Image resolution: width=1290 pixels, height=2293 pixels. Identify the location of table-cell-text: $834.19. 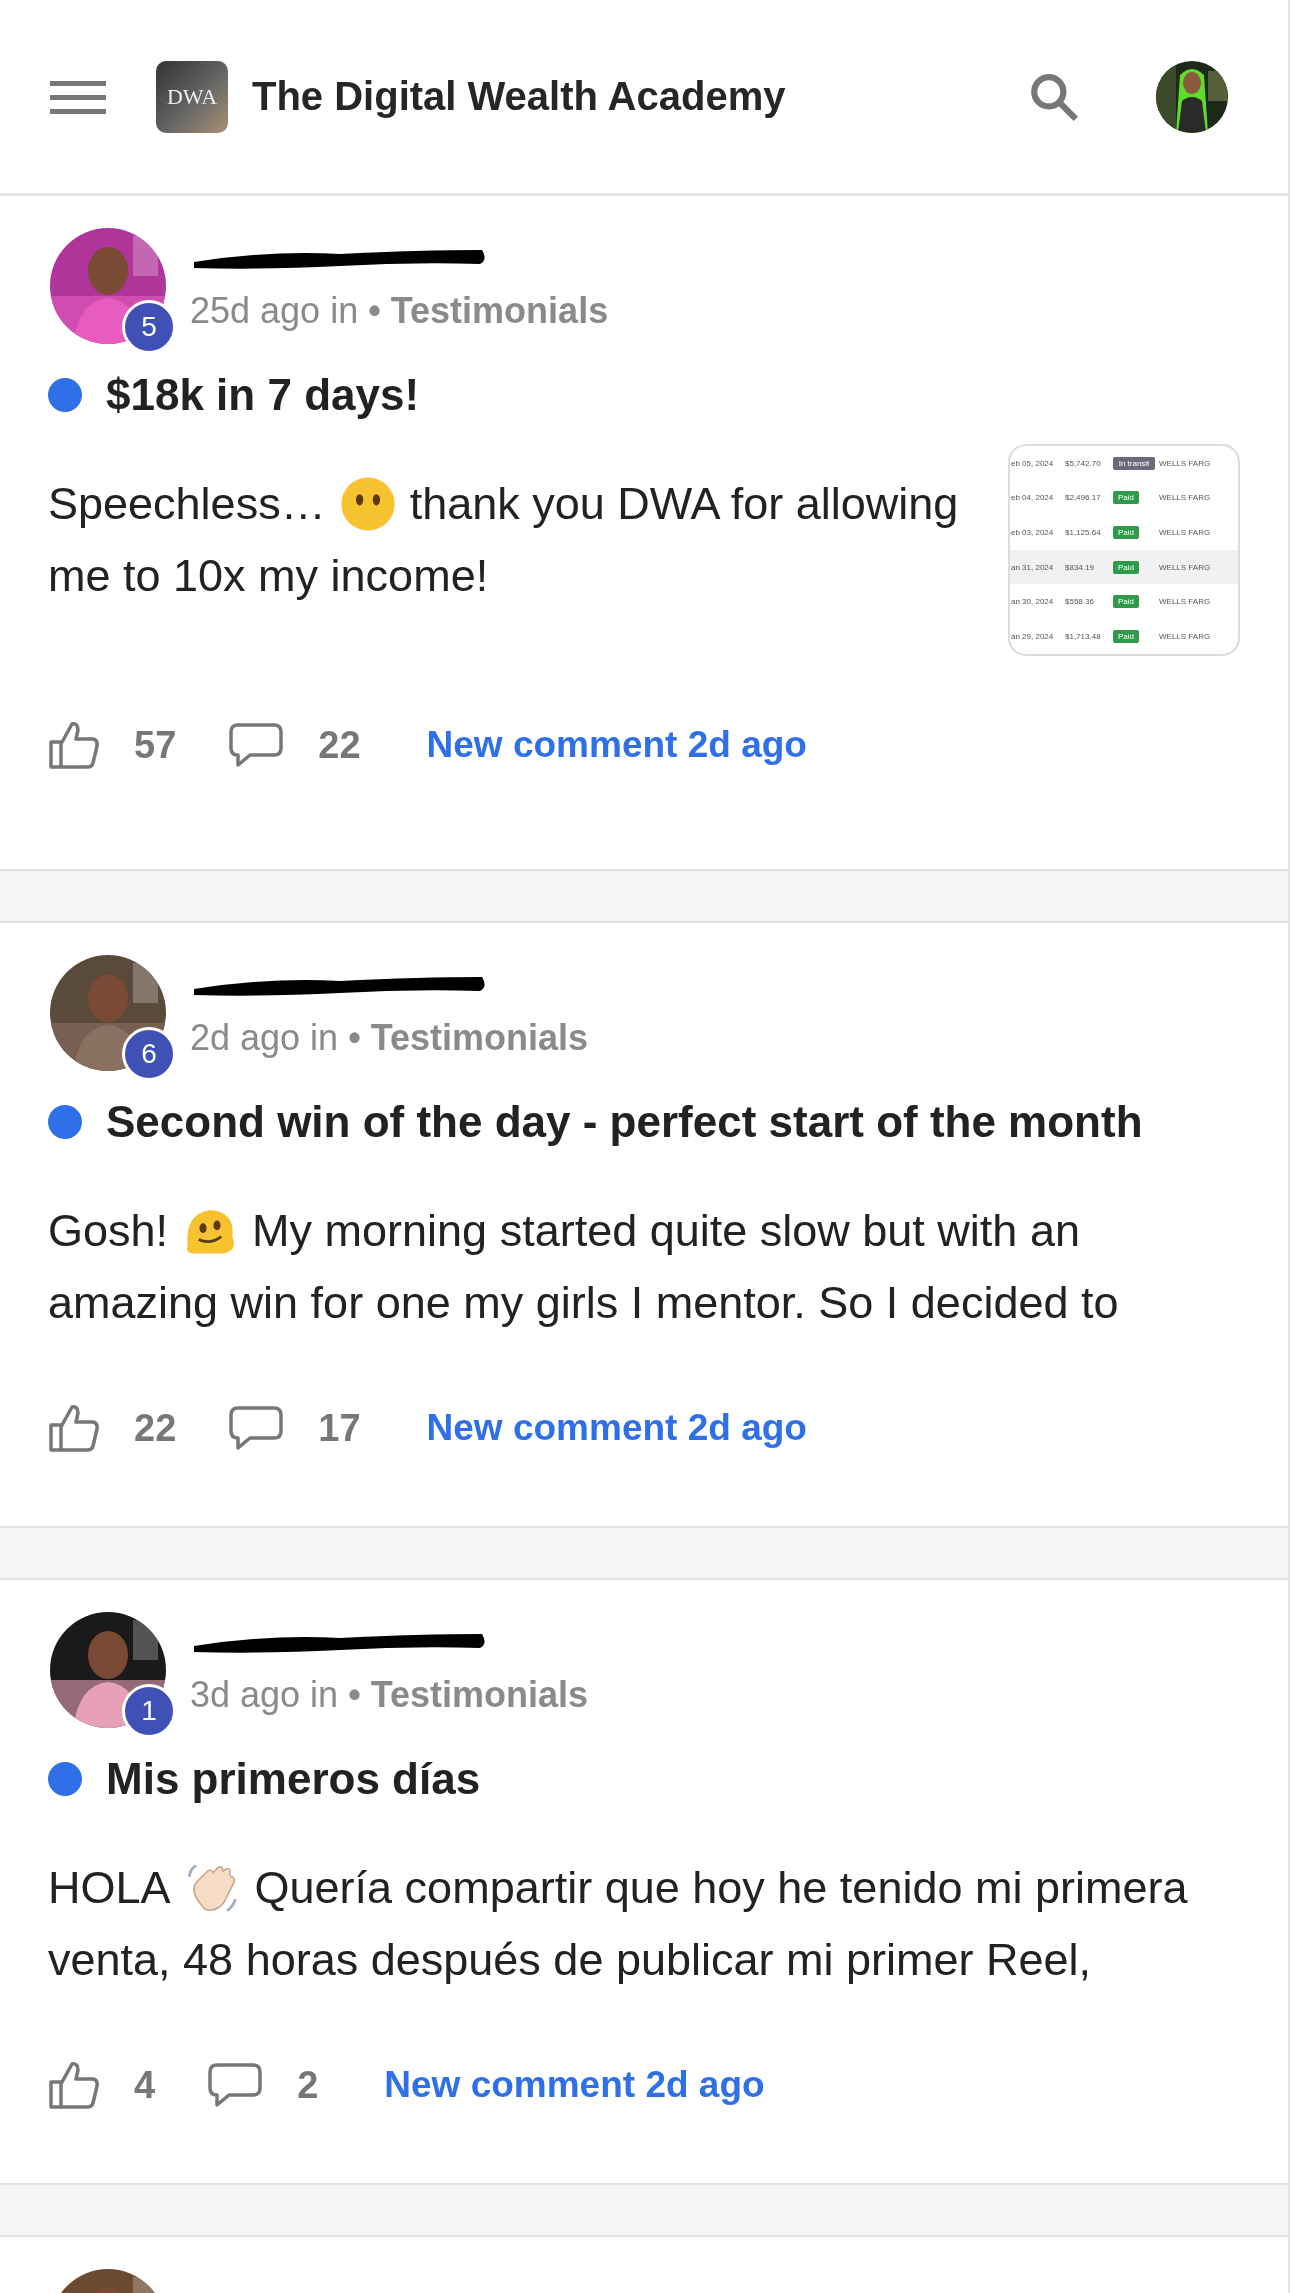
(1080, 567).